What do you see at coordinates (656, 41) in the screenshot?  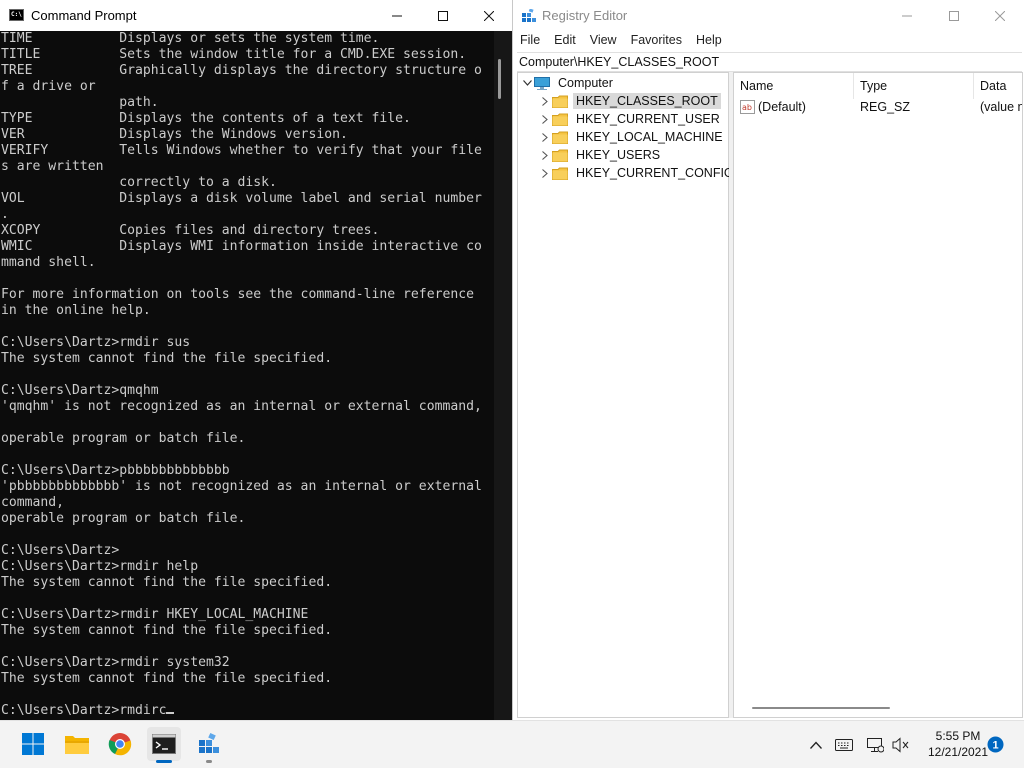 I see `menu-favorites: Favorites` at bounding box center [656, 41].